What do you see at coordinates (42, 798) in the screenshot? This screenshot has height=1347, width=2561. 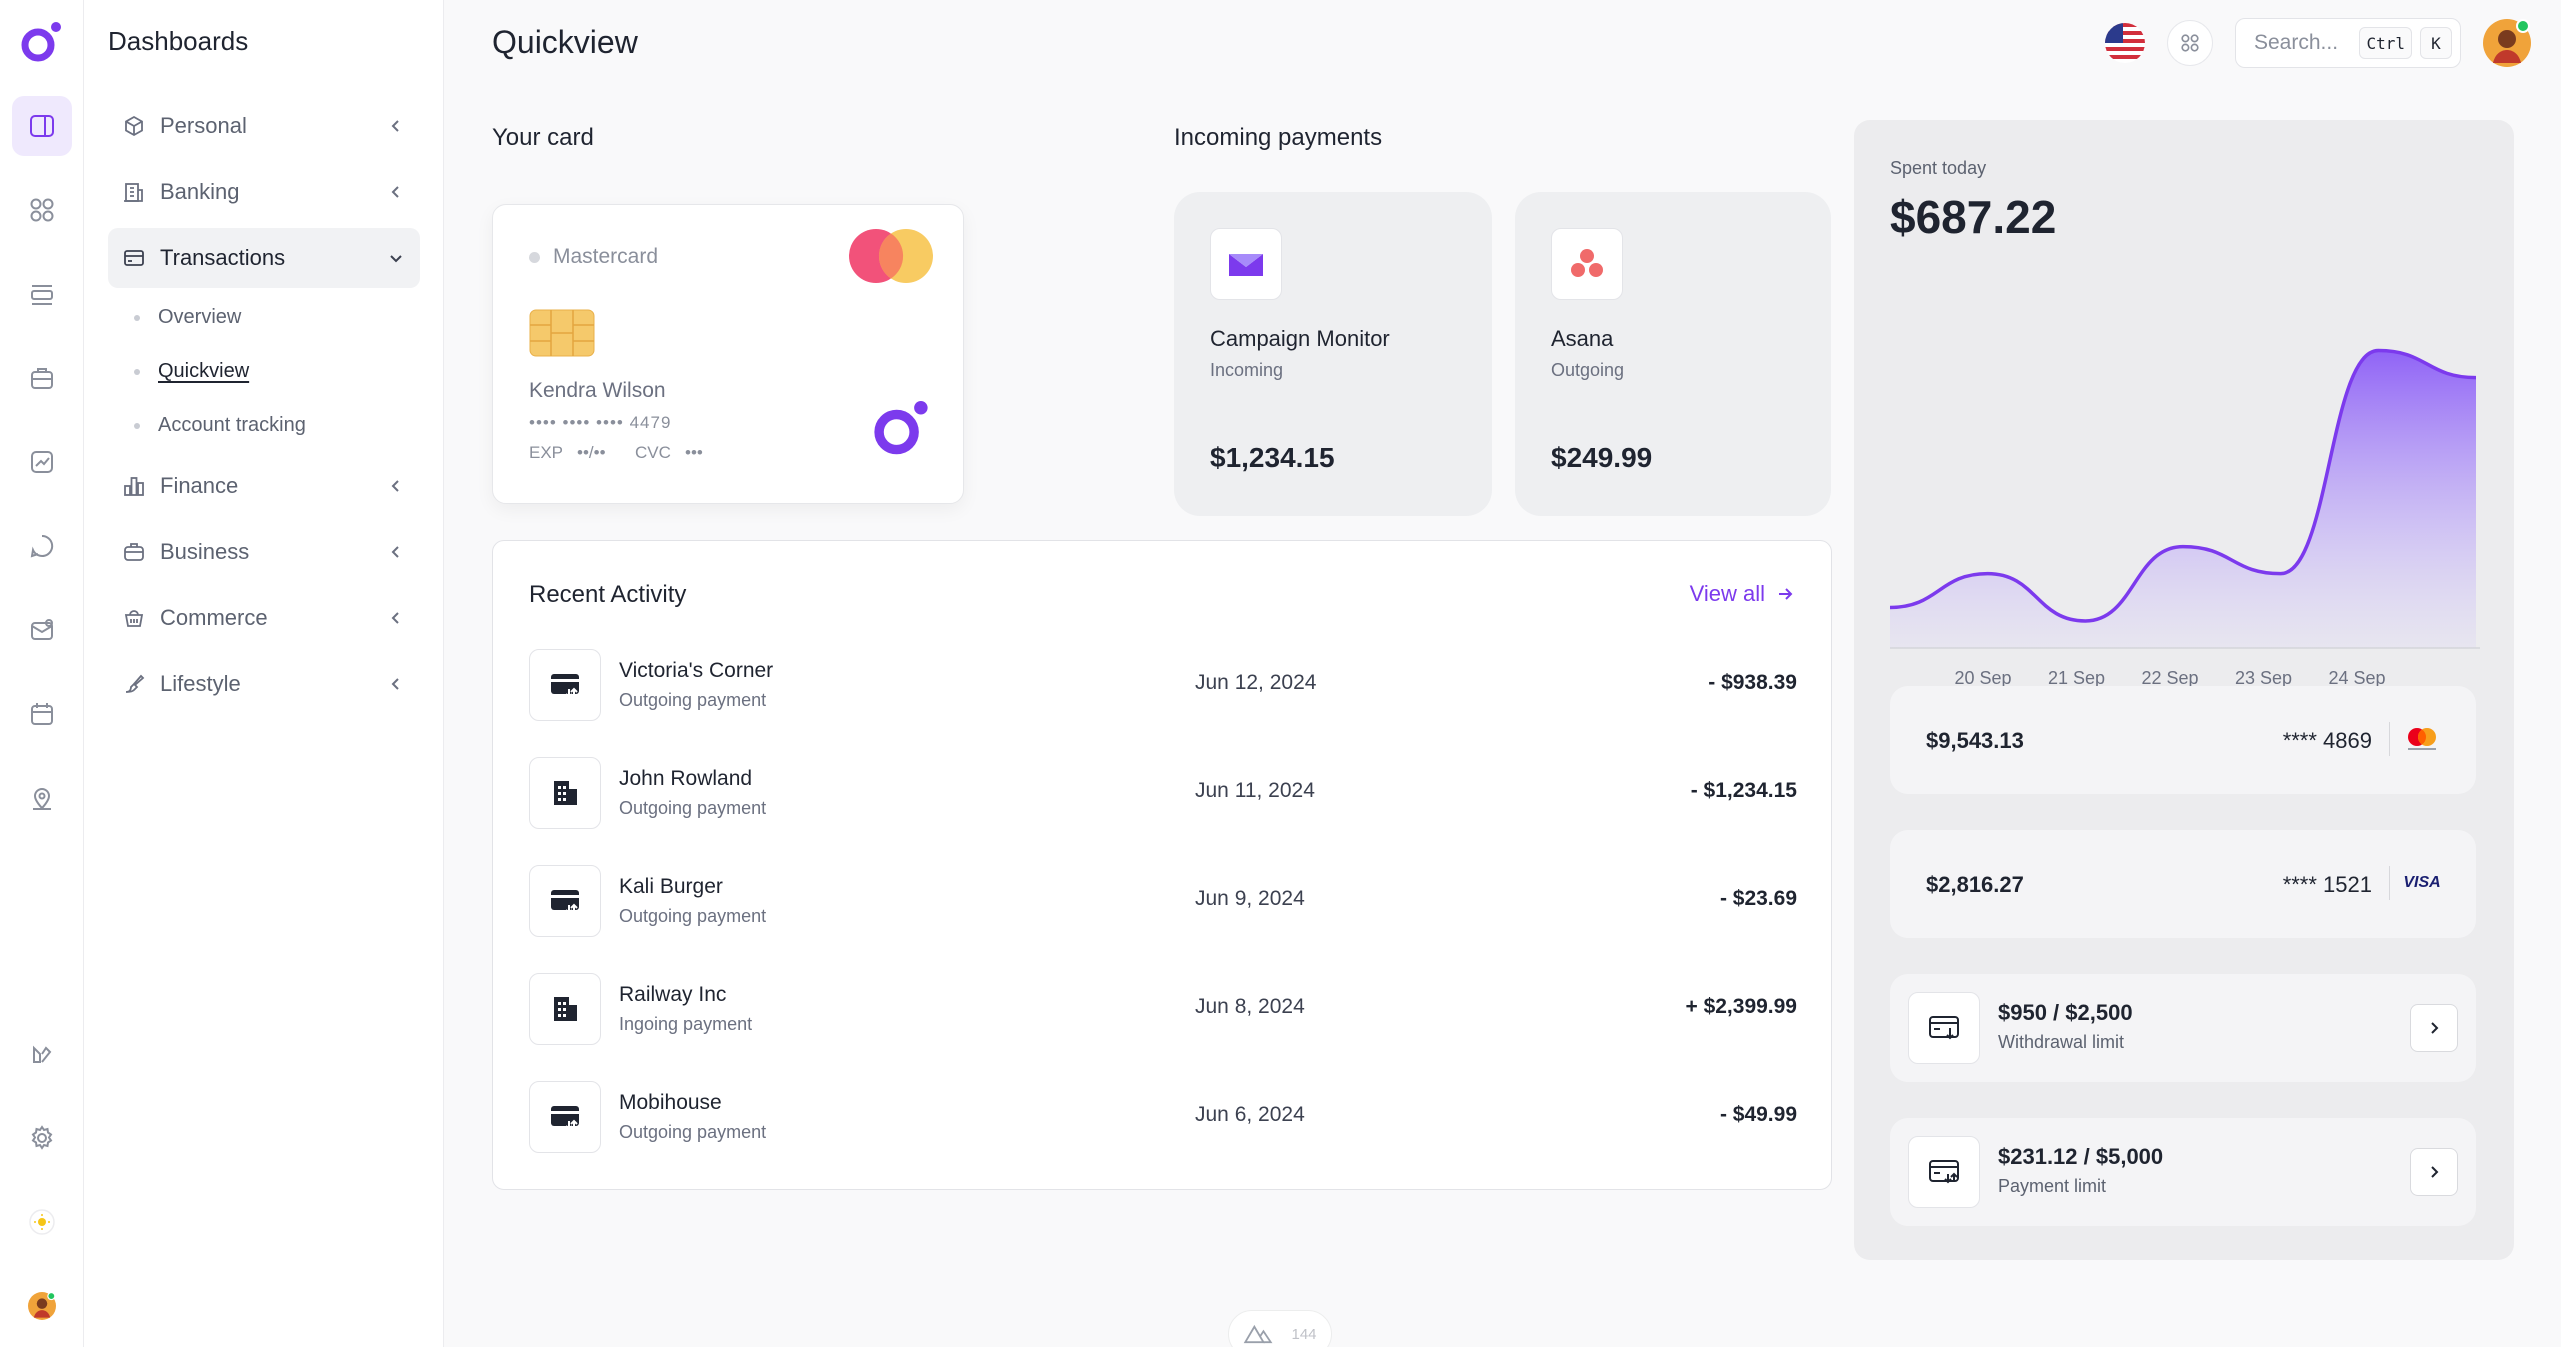 I see `location-icon` at bounding box center [42, 798].